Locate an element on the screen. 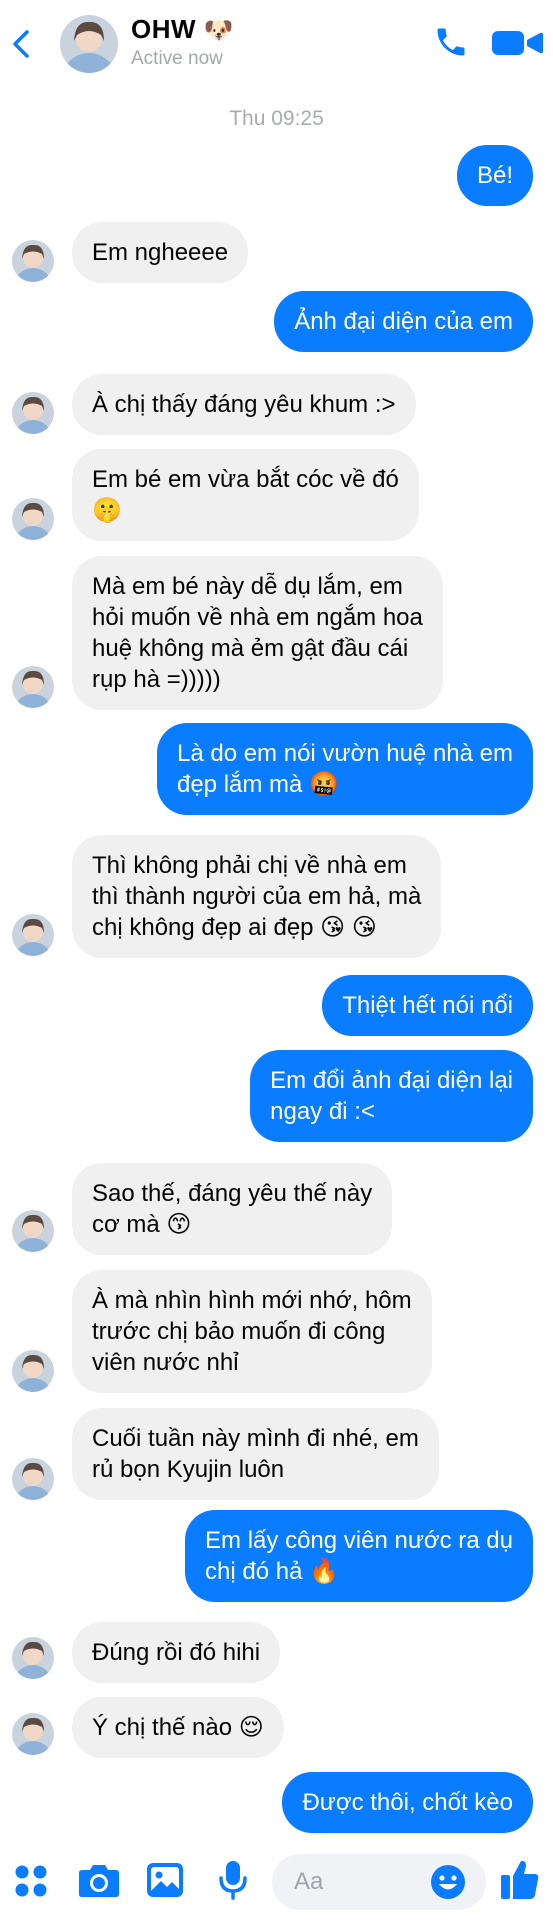 The image size is (553, 1920). apps-grid-icon is located at coordinates (31, 1881).